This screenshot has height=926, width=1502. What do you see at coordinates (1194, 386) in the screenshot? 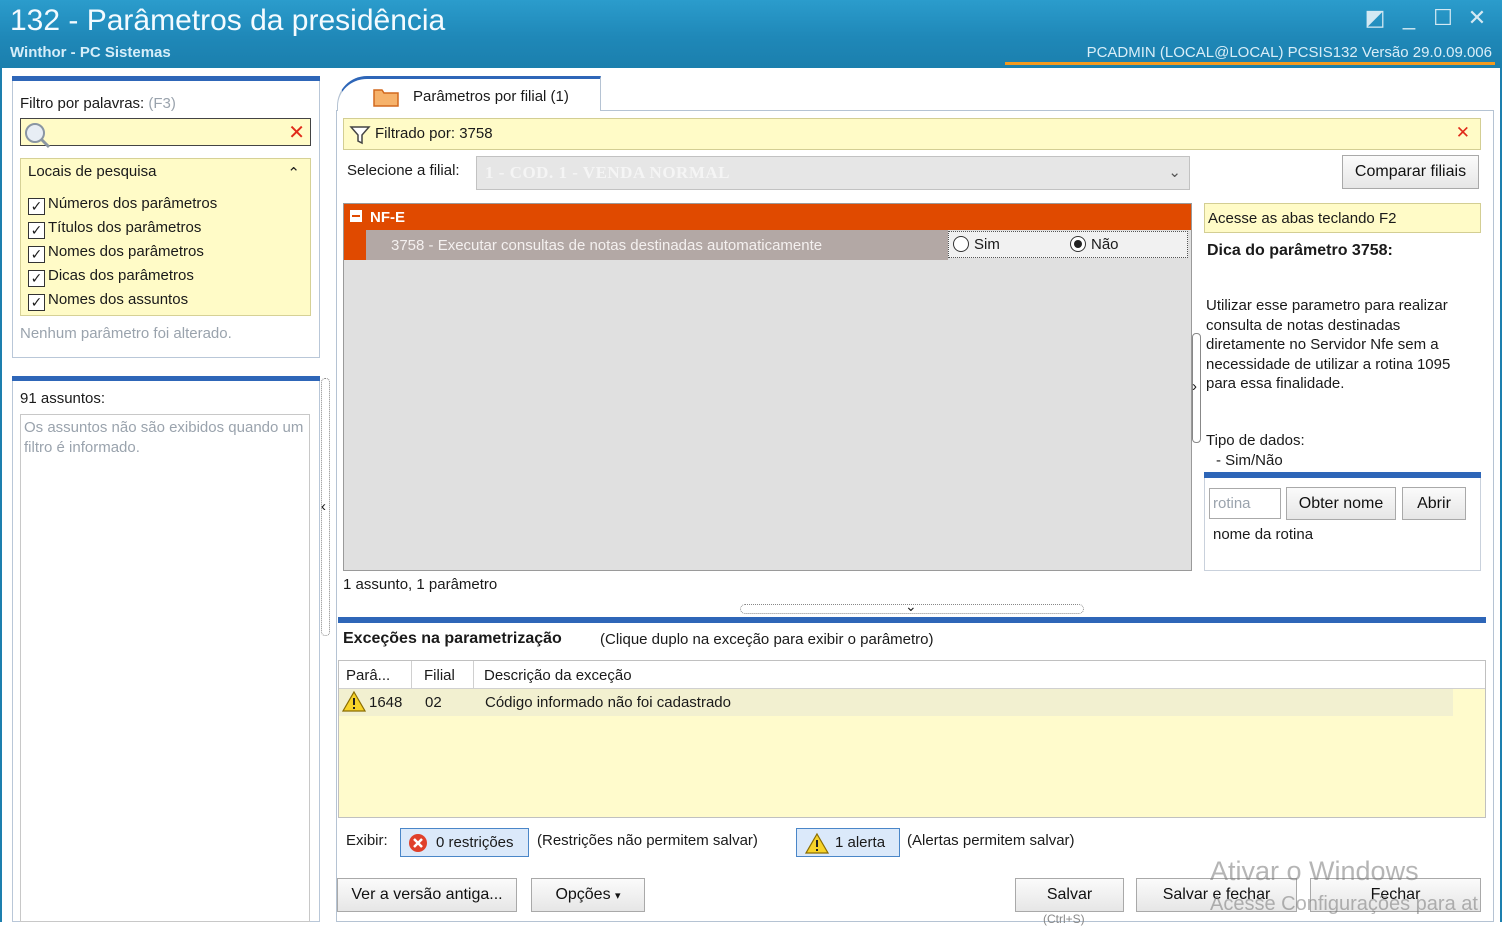
I see `chevron-right-icon: ›` at bounding box center [1194, 386].